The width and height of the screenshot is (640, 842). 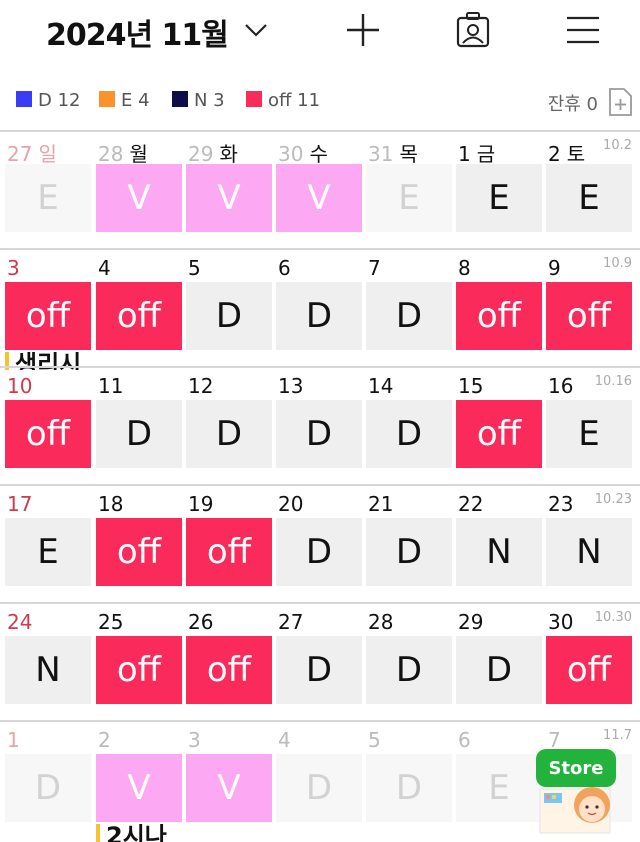 I want to click on week-label: 10.30, so click(x=613, y=617).